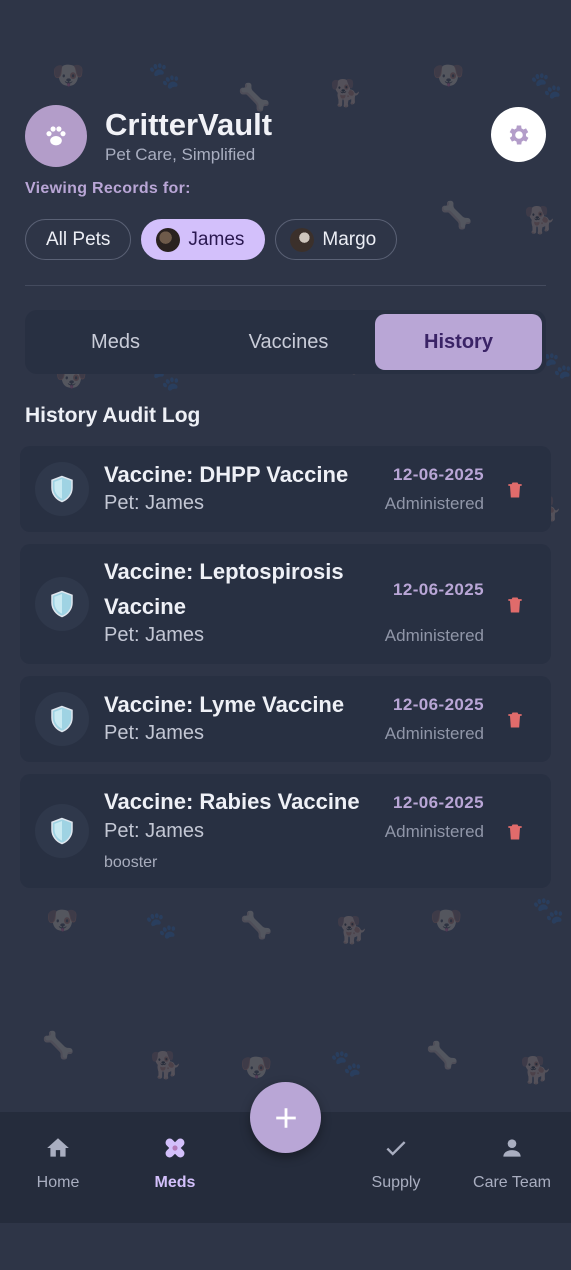 The image size is (571, 1270). Describe the element at coordinates (226, 474) in the screenshot. I see `history-title: Vaccine: DHPP Vaccine` at that location.